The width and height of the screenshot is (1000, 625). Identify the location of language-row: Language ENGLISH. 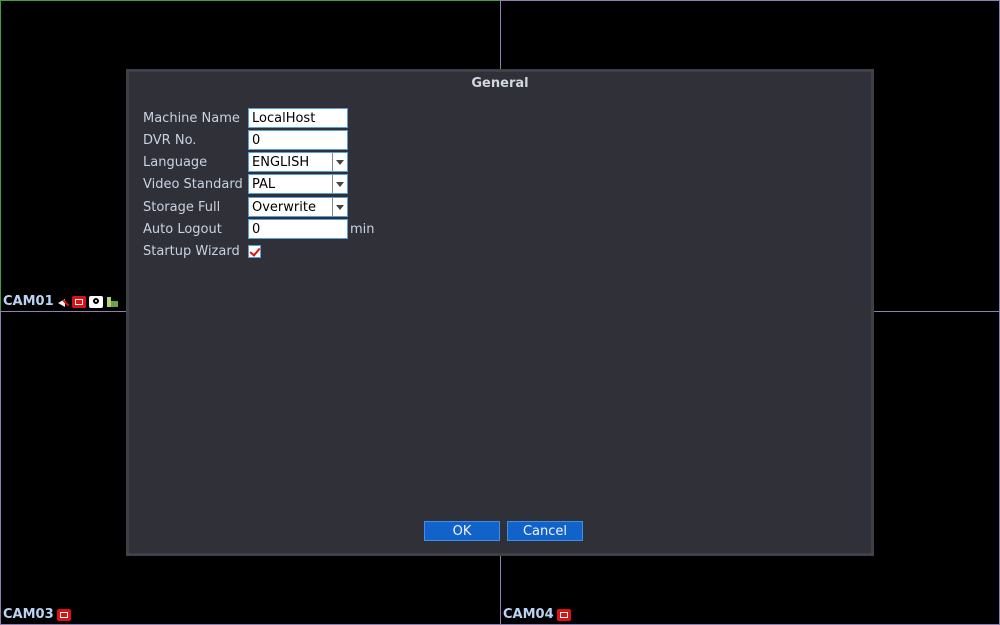
(245, 162).